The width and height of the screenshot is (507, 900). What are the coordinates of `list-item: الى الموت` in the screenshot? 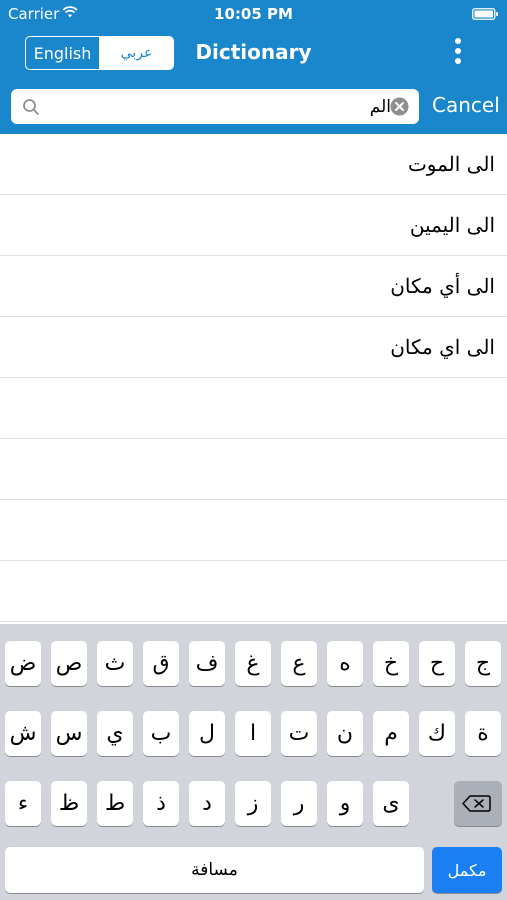 It's located at (253, 164).